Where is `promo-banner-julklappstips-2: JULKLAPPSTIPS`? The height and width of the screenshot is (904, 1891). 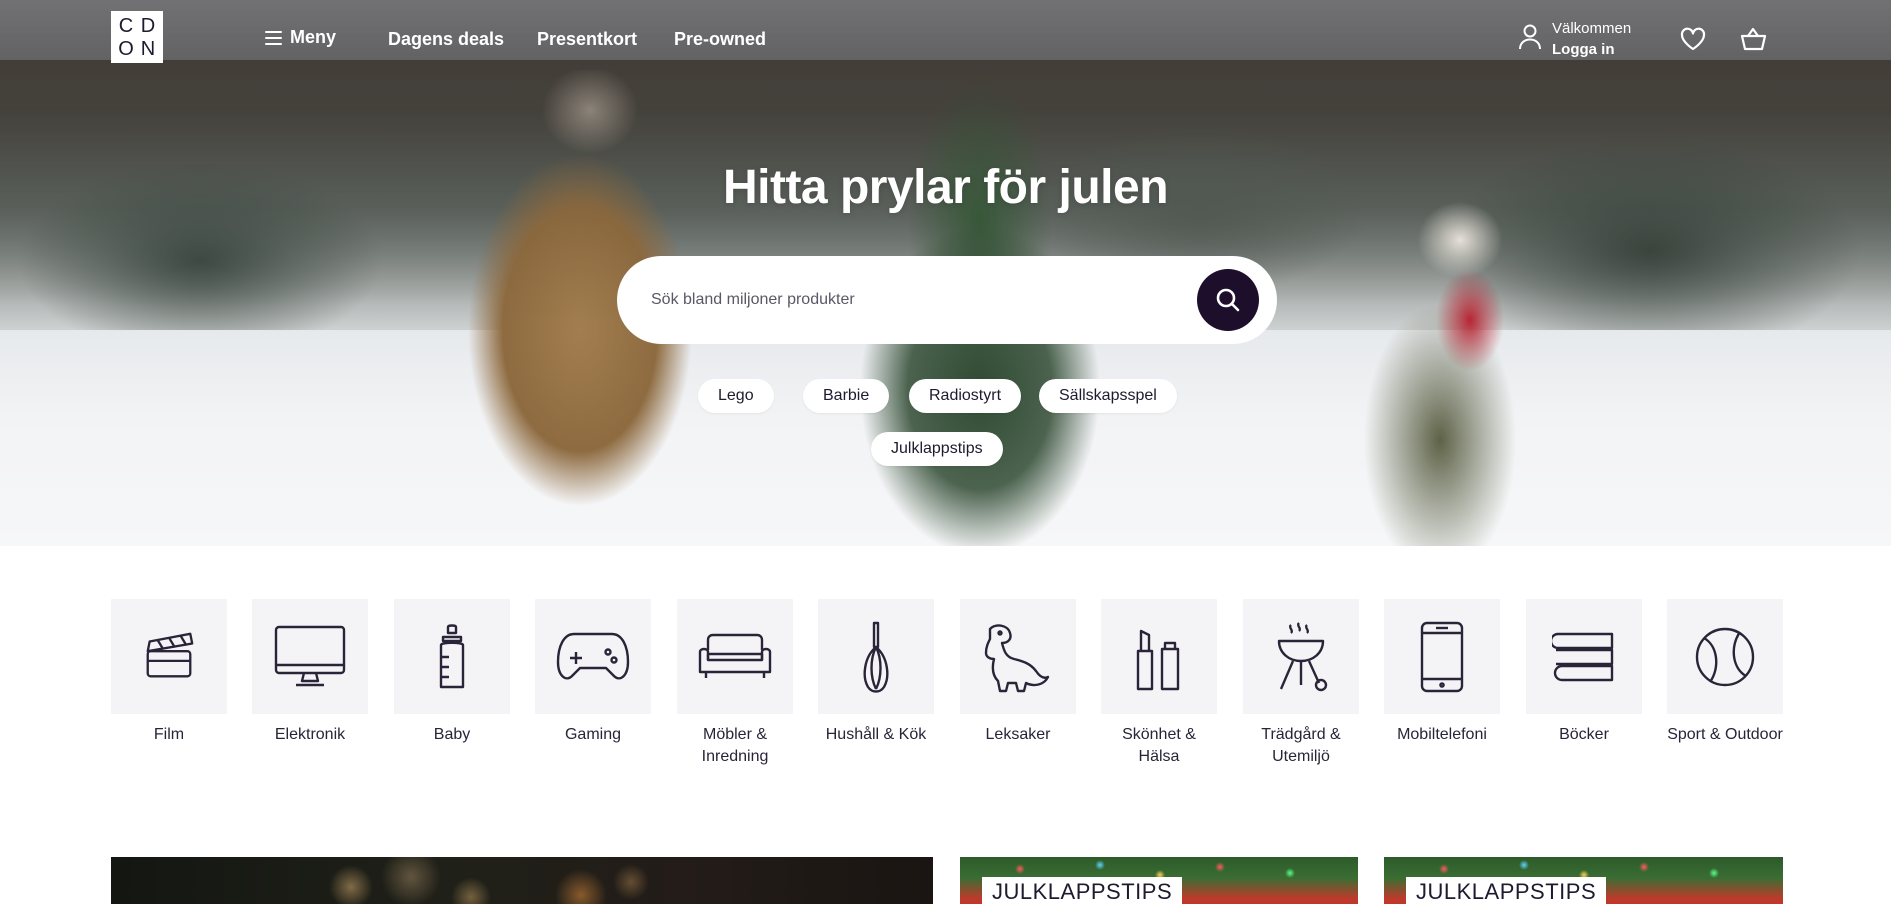 promo-banner-julklappstips-2: JULKLAPPSTIPS is located at coordinates (1583, 880).